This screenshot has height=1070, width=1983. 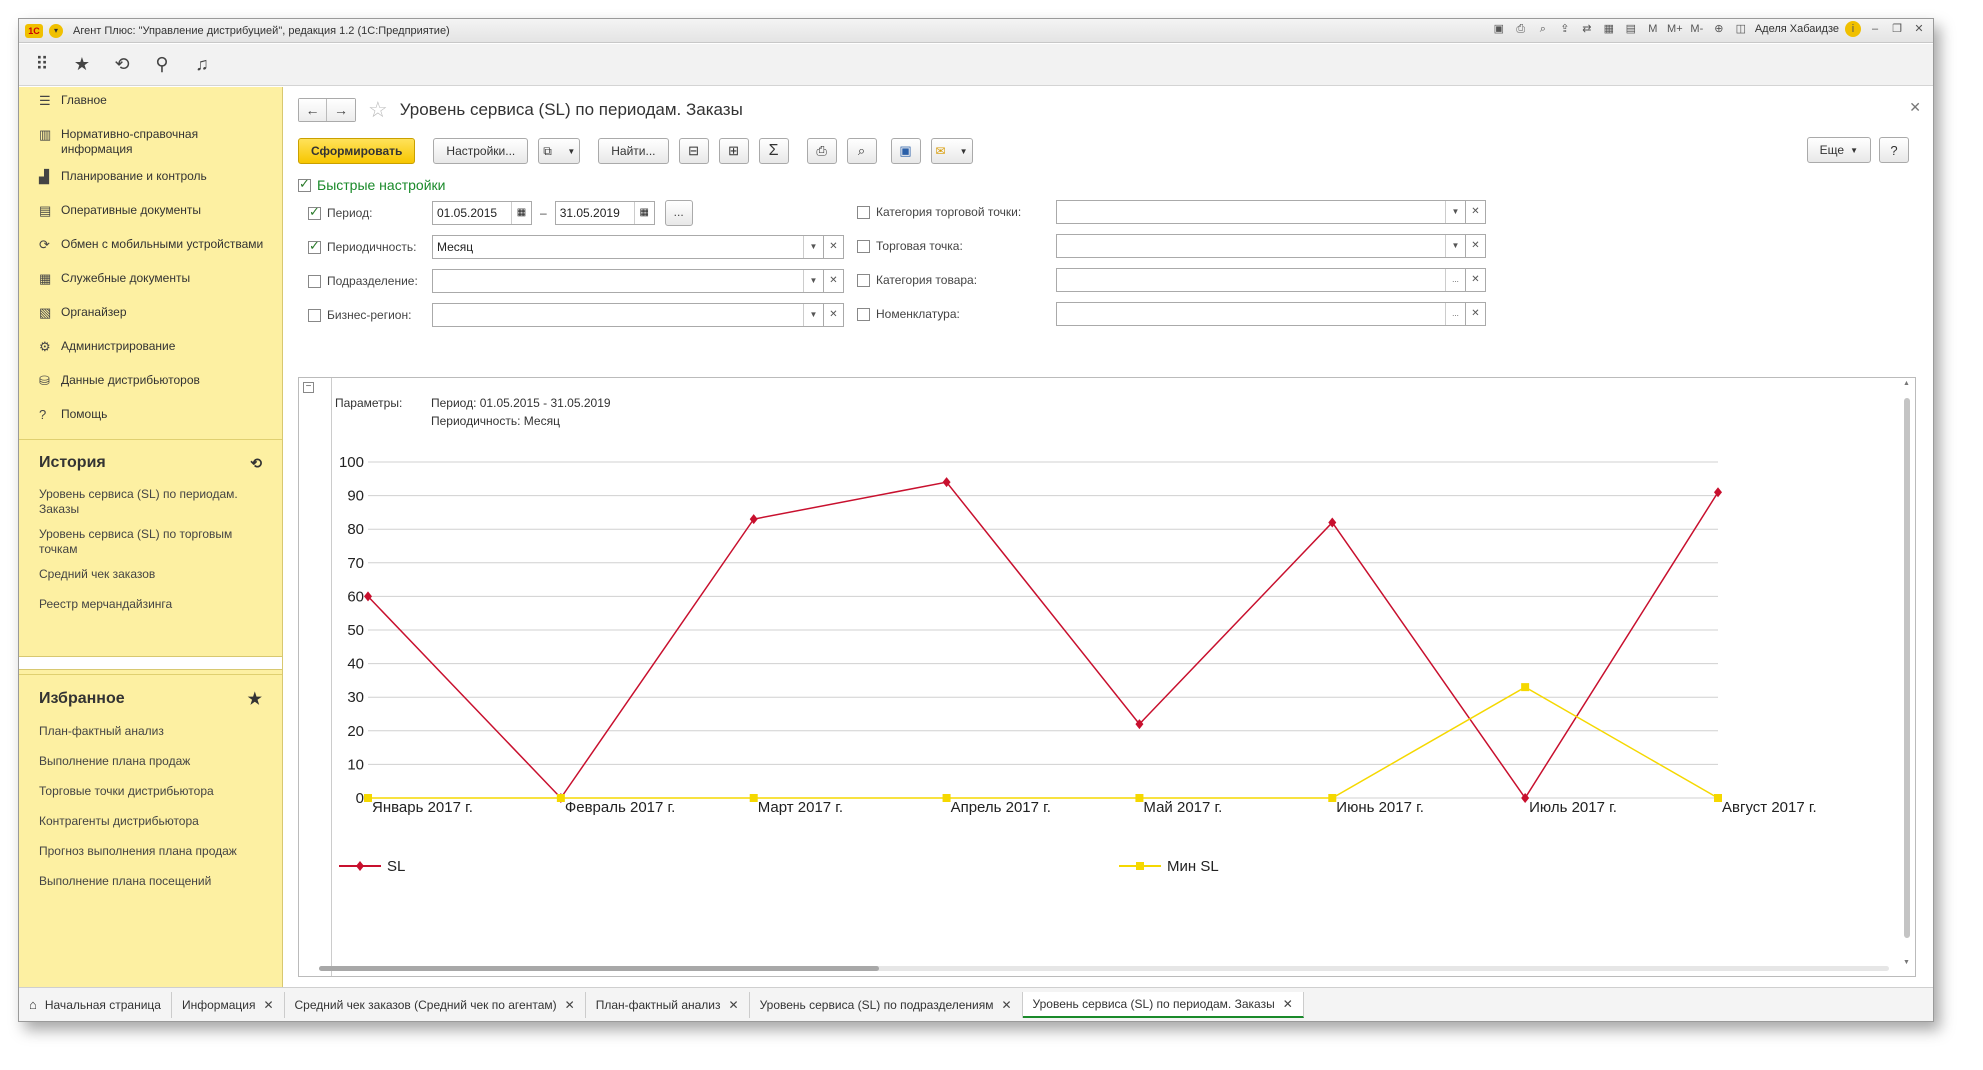 What do you see at coordinates (886, 1004) in the screenshot?
I see `window-tab: Уровень сервиса (SL) по подразделениям ✕` at bounding box center [886, 1004].